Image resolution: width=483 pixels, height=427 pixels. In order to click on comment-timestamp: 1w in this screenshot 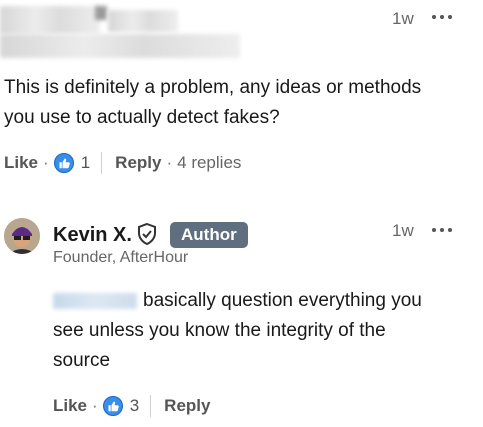, I will do `click(403, 18)`.